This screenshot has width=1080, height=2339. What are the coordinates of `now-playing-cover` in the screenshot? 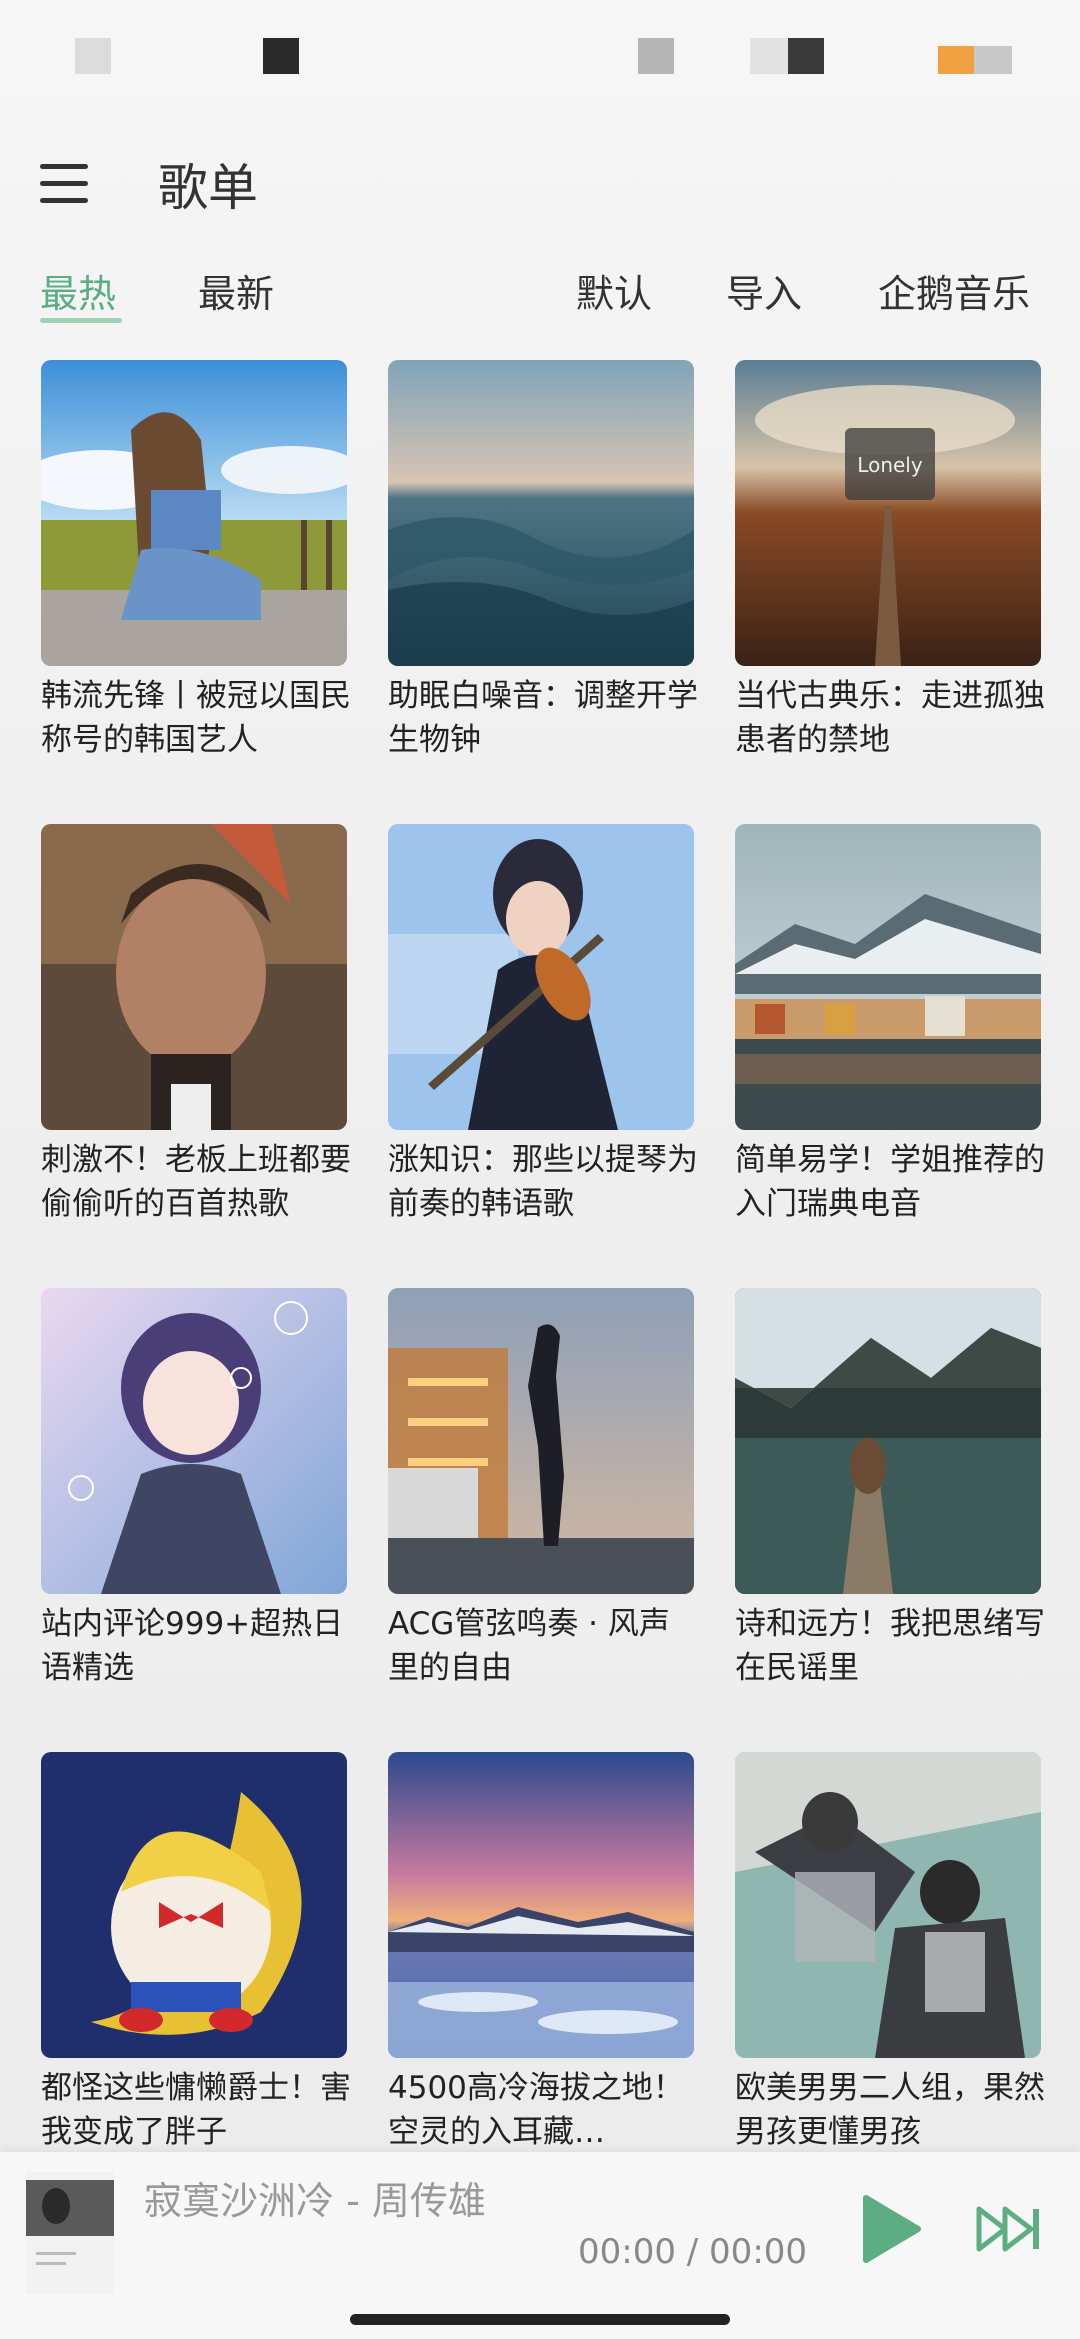 It's located at (70, 2233).